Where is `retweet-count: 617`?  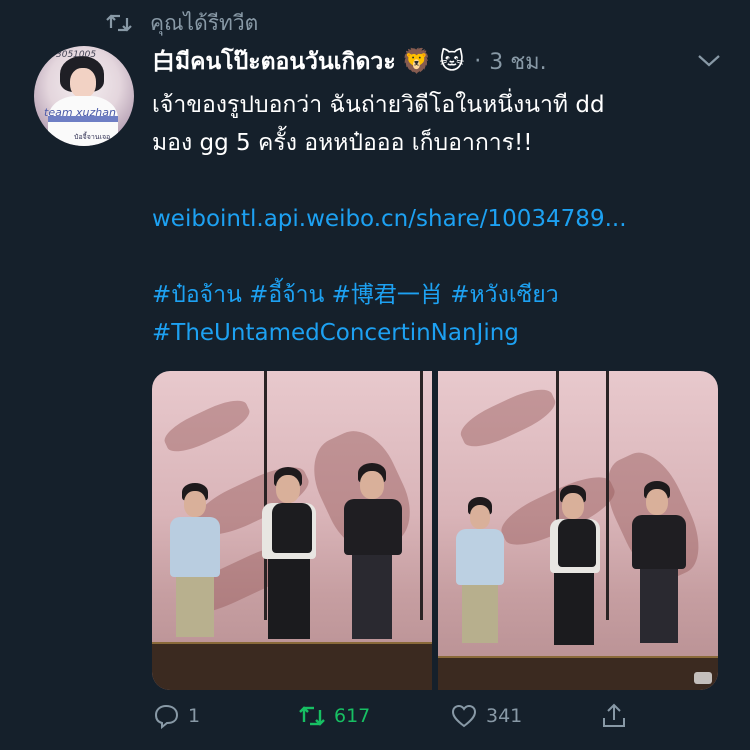
retweet-count: 617 is located at coordinates (352, 716).